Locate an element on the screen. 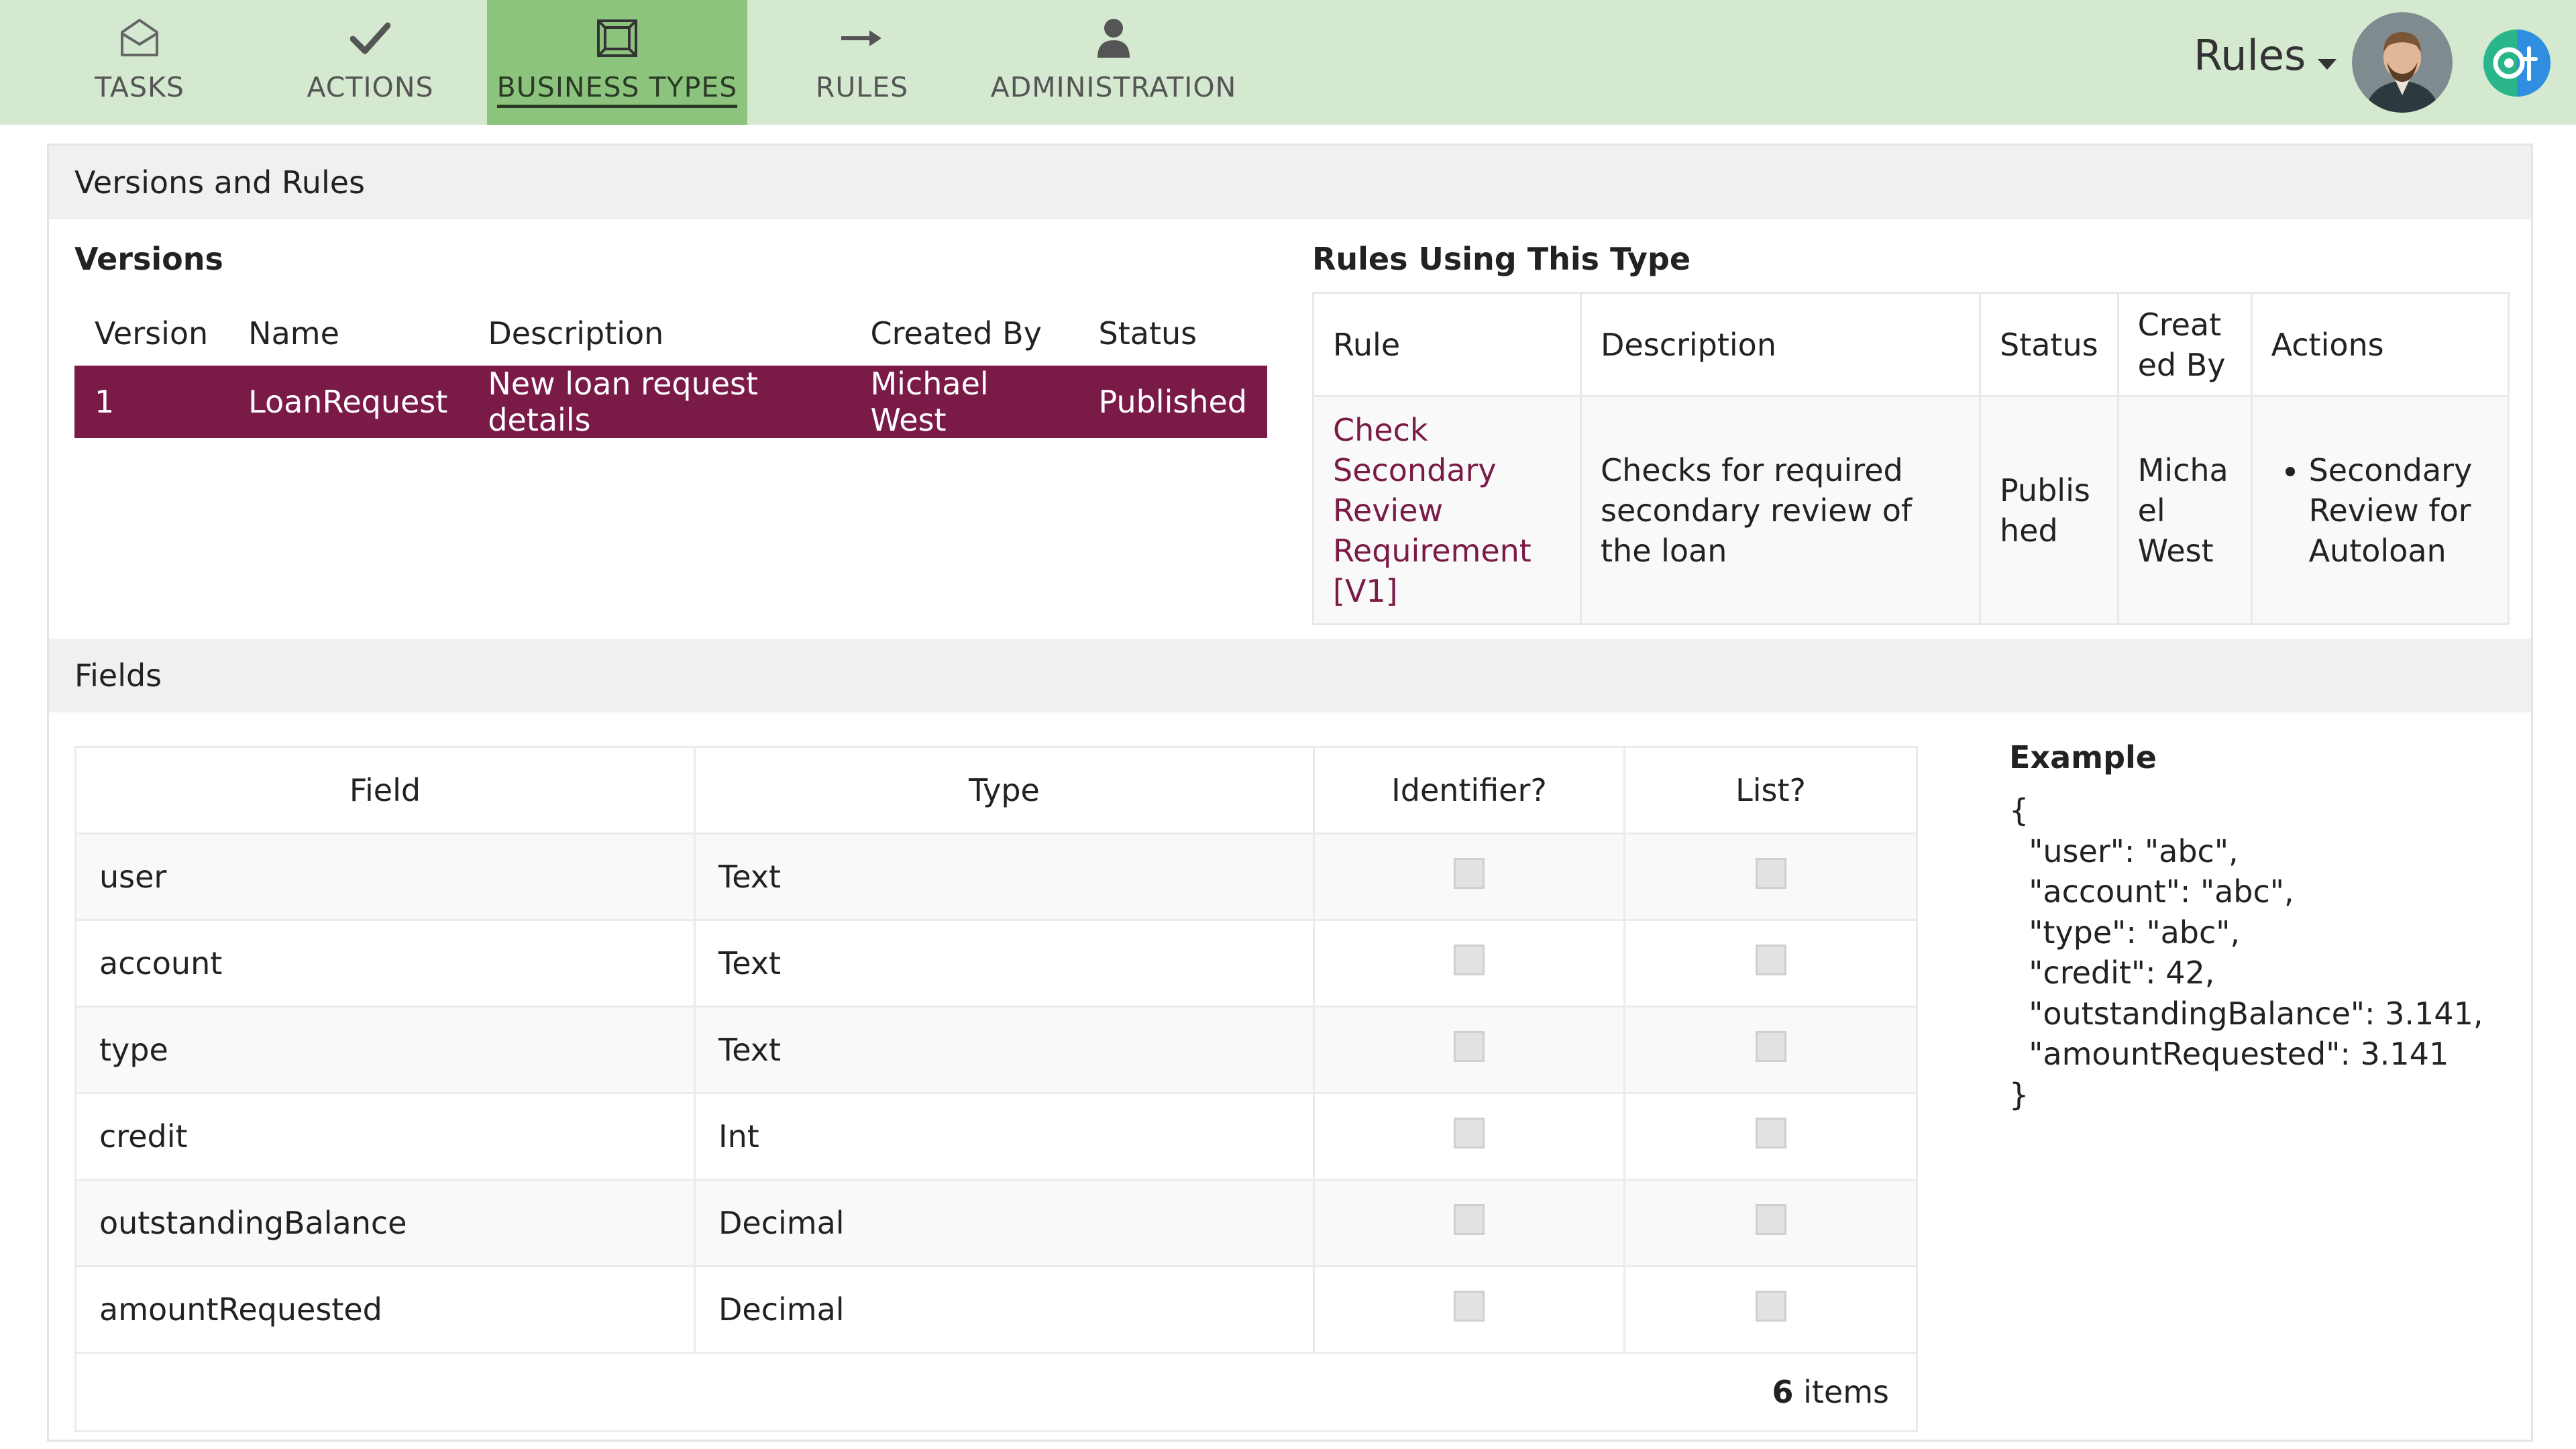 The width and height of the screenshot is (2576, 1449). panel-title: Fields is located at coordinates (1290, 675).